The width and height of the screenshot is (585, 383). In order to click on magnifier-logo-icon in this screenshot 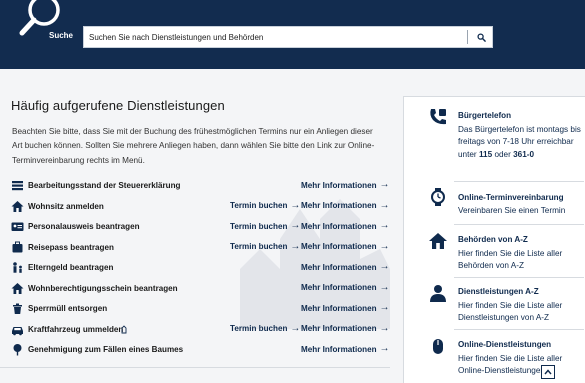, I will do `click(42, 24)`.